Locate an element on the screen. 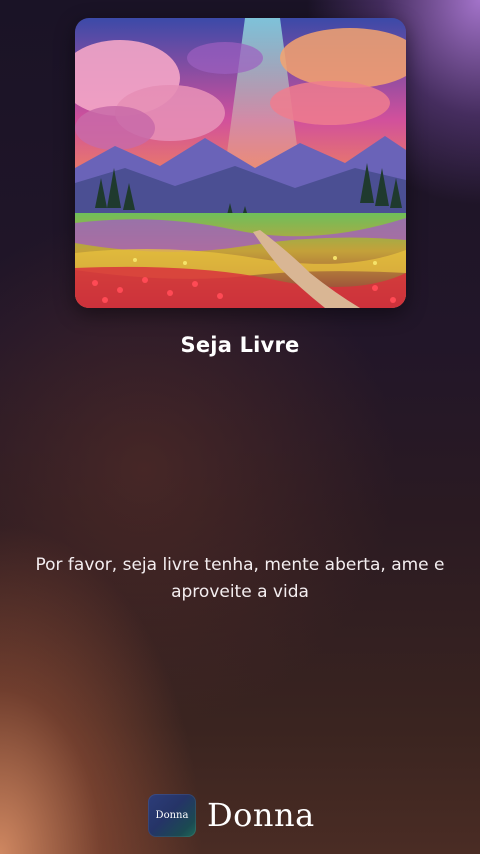  app-logo-icon: Donna is located at coordinates (172, 815).